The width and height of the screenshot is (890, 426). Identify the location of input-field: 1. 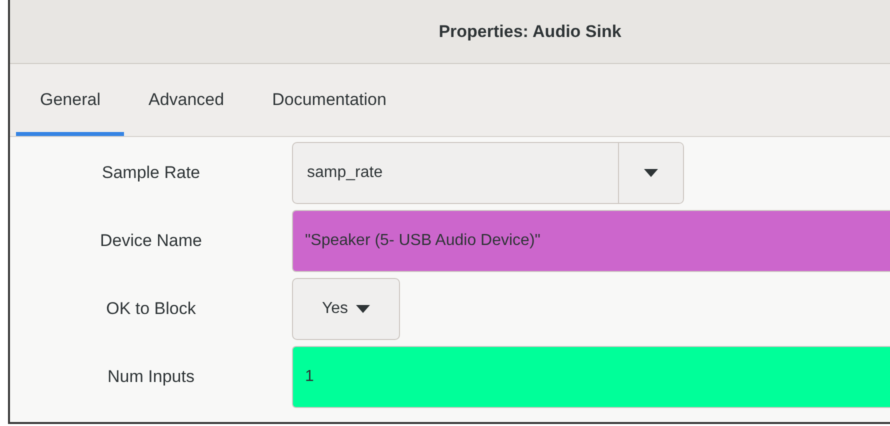
(591, 377).